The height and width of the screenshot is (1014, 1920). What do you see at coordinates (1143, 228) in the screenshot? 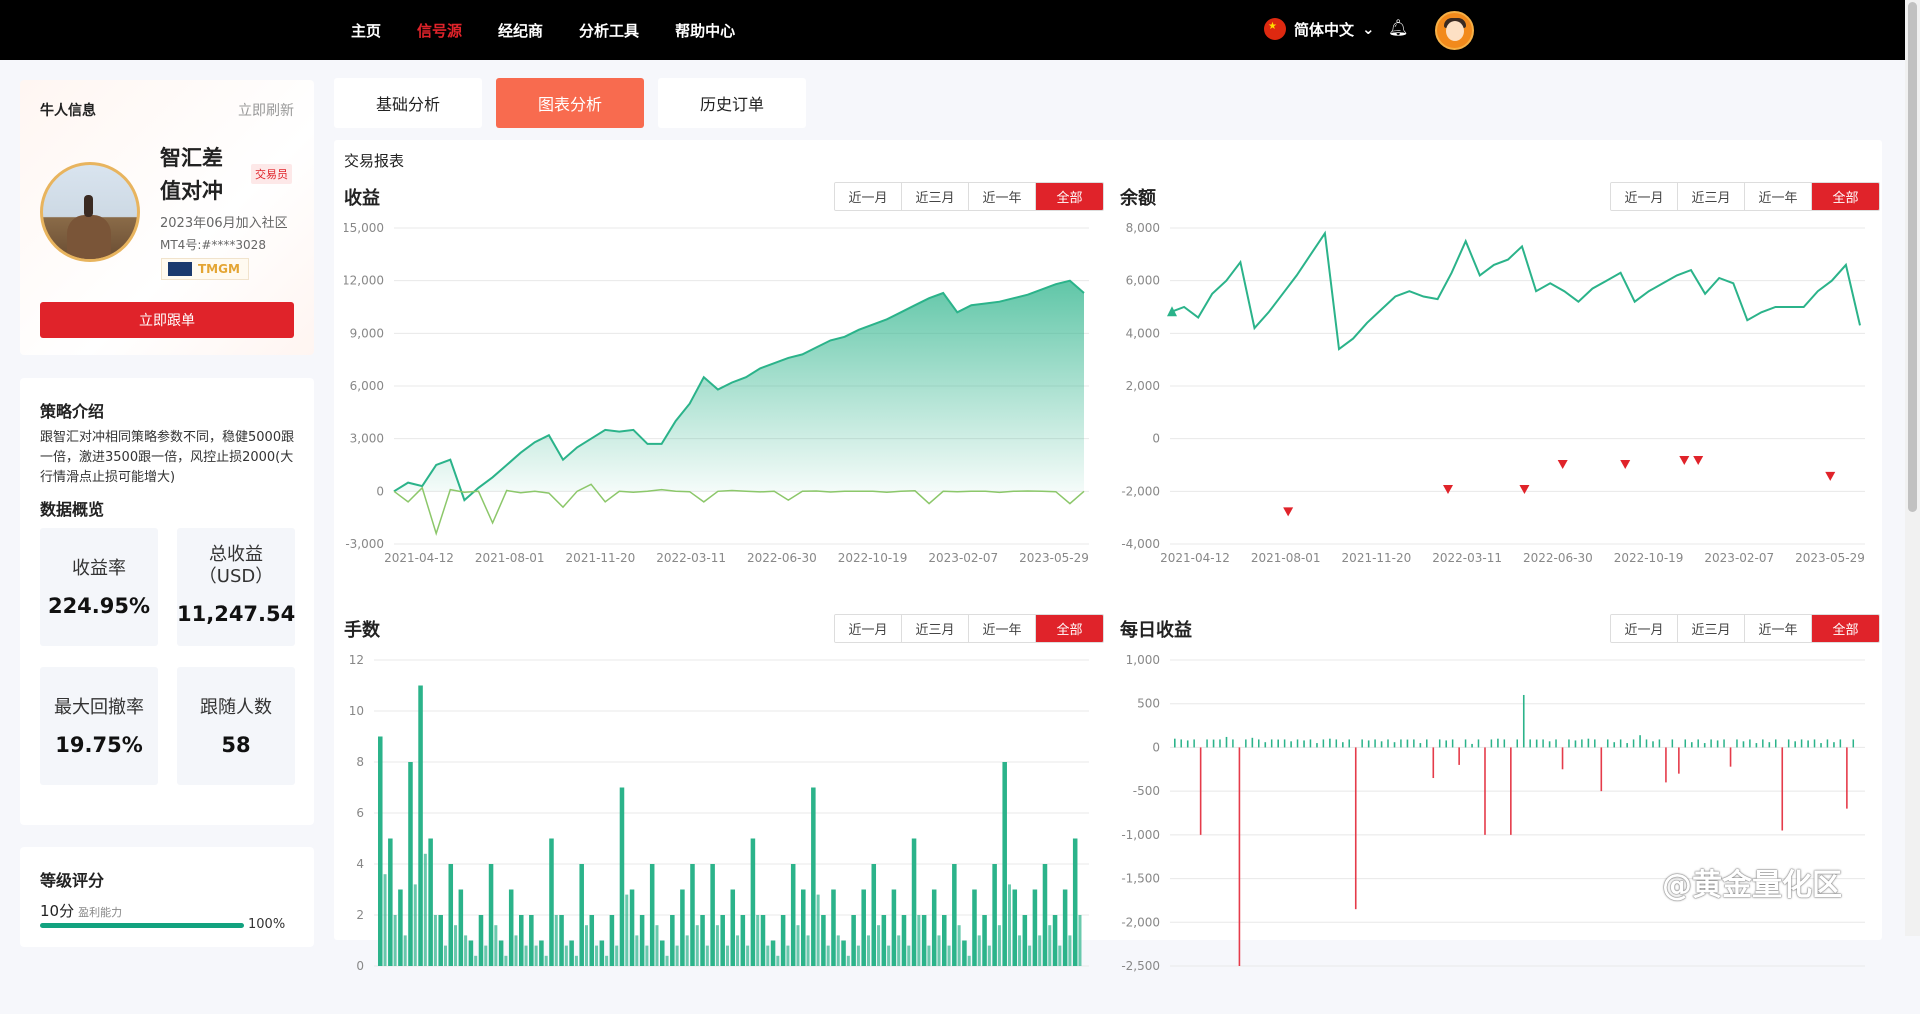
I see `y-tick-label: 8,000` at bounding box center [1143, 228].